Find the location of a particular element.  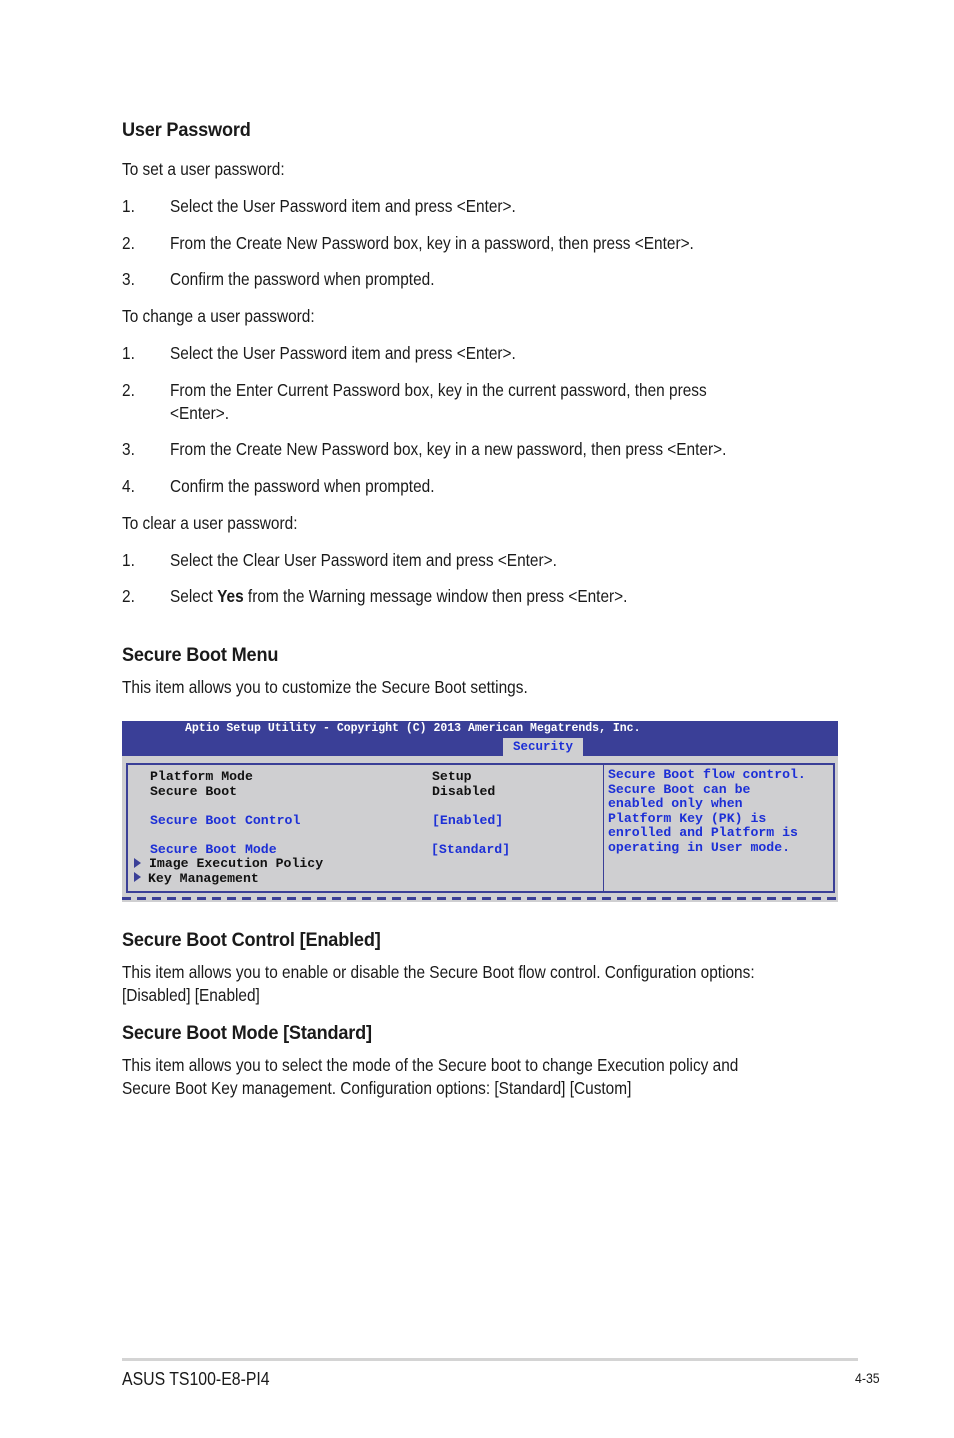

set-password-intro: To set a user password: is located at coordinates (203, 169).